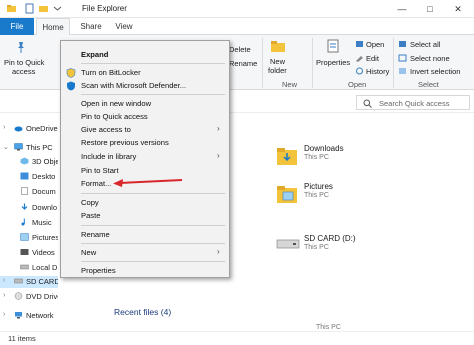 The height and width of the screenshot is (345, 474). I want to click on select-all-icon, so click(402, 44).